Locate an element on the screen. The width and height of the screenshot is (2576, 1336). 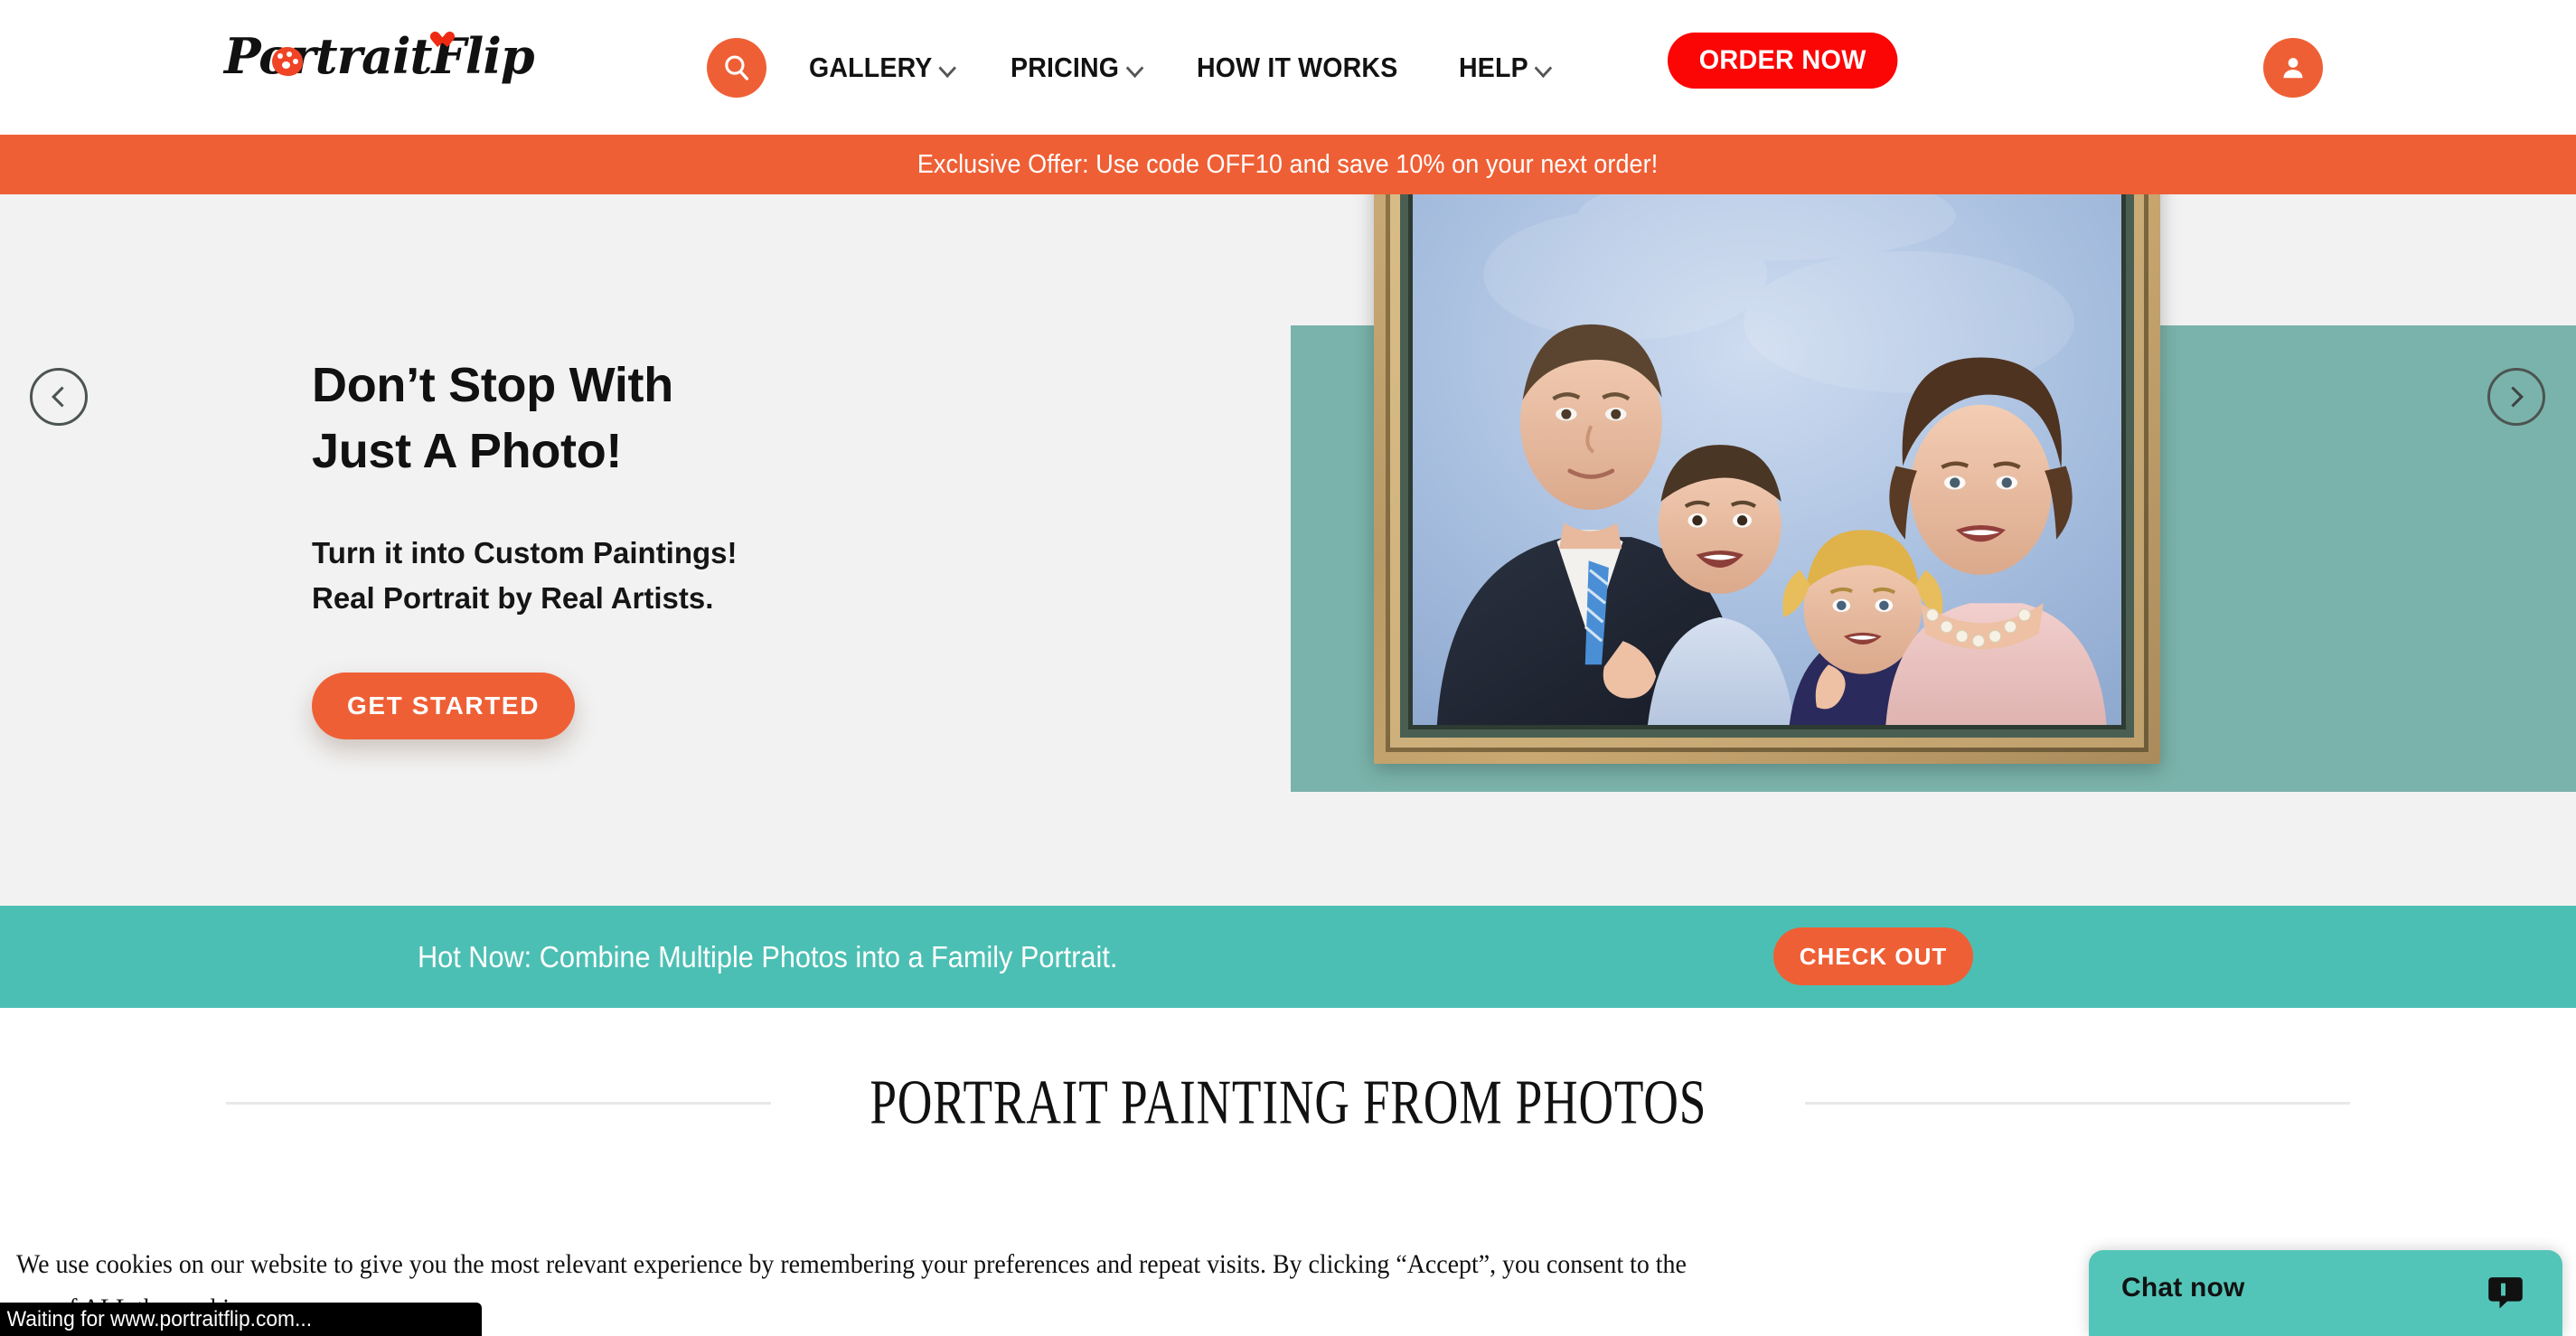
main-navigation: GALLERY PRICING HOW IT WORKS HELP is located at coordinates (1205, 68).